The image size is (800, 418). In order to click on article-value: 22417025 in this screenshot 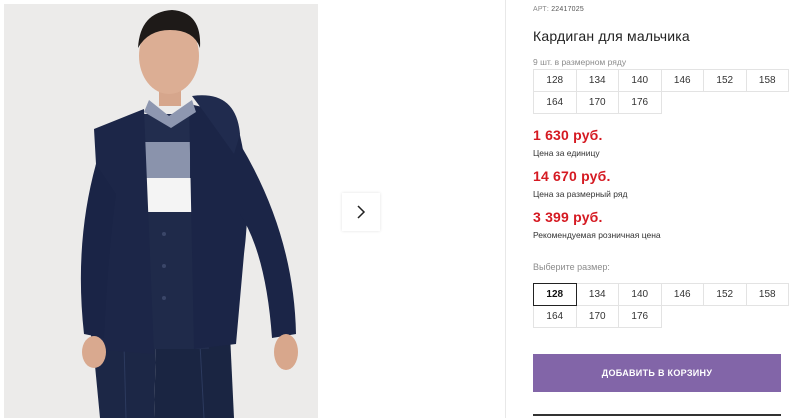, I will do `click(567, 9)`.